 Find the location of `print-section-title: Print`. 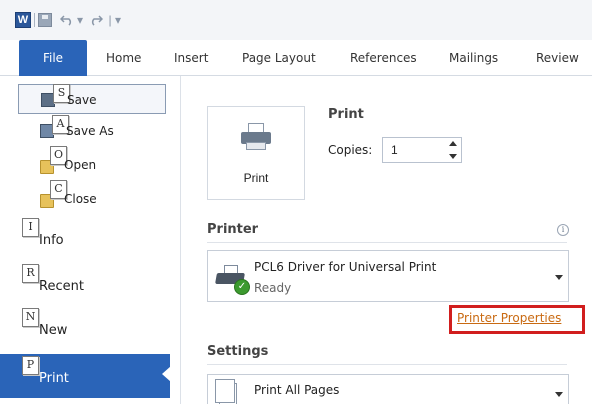

print-section-title: Print is located at coordinates (346, 114).